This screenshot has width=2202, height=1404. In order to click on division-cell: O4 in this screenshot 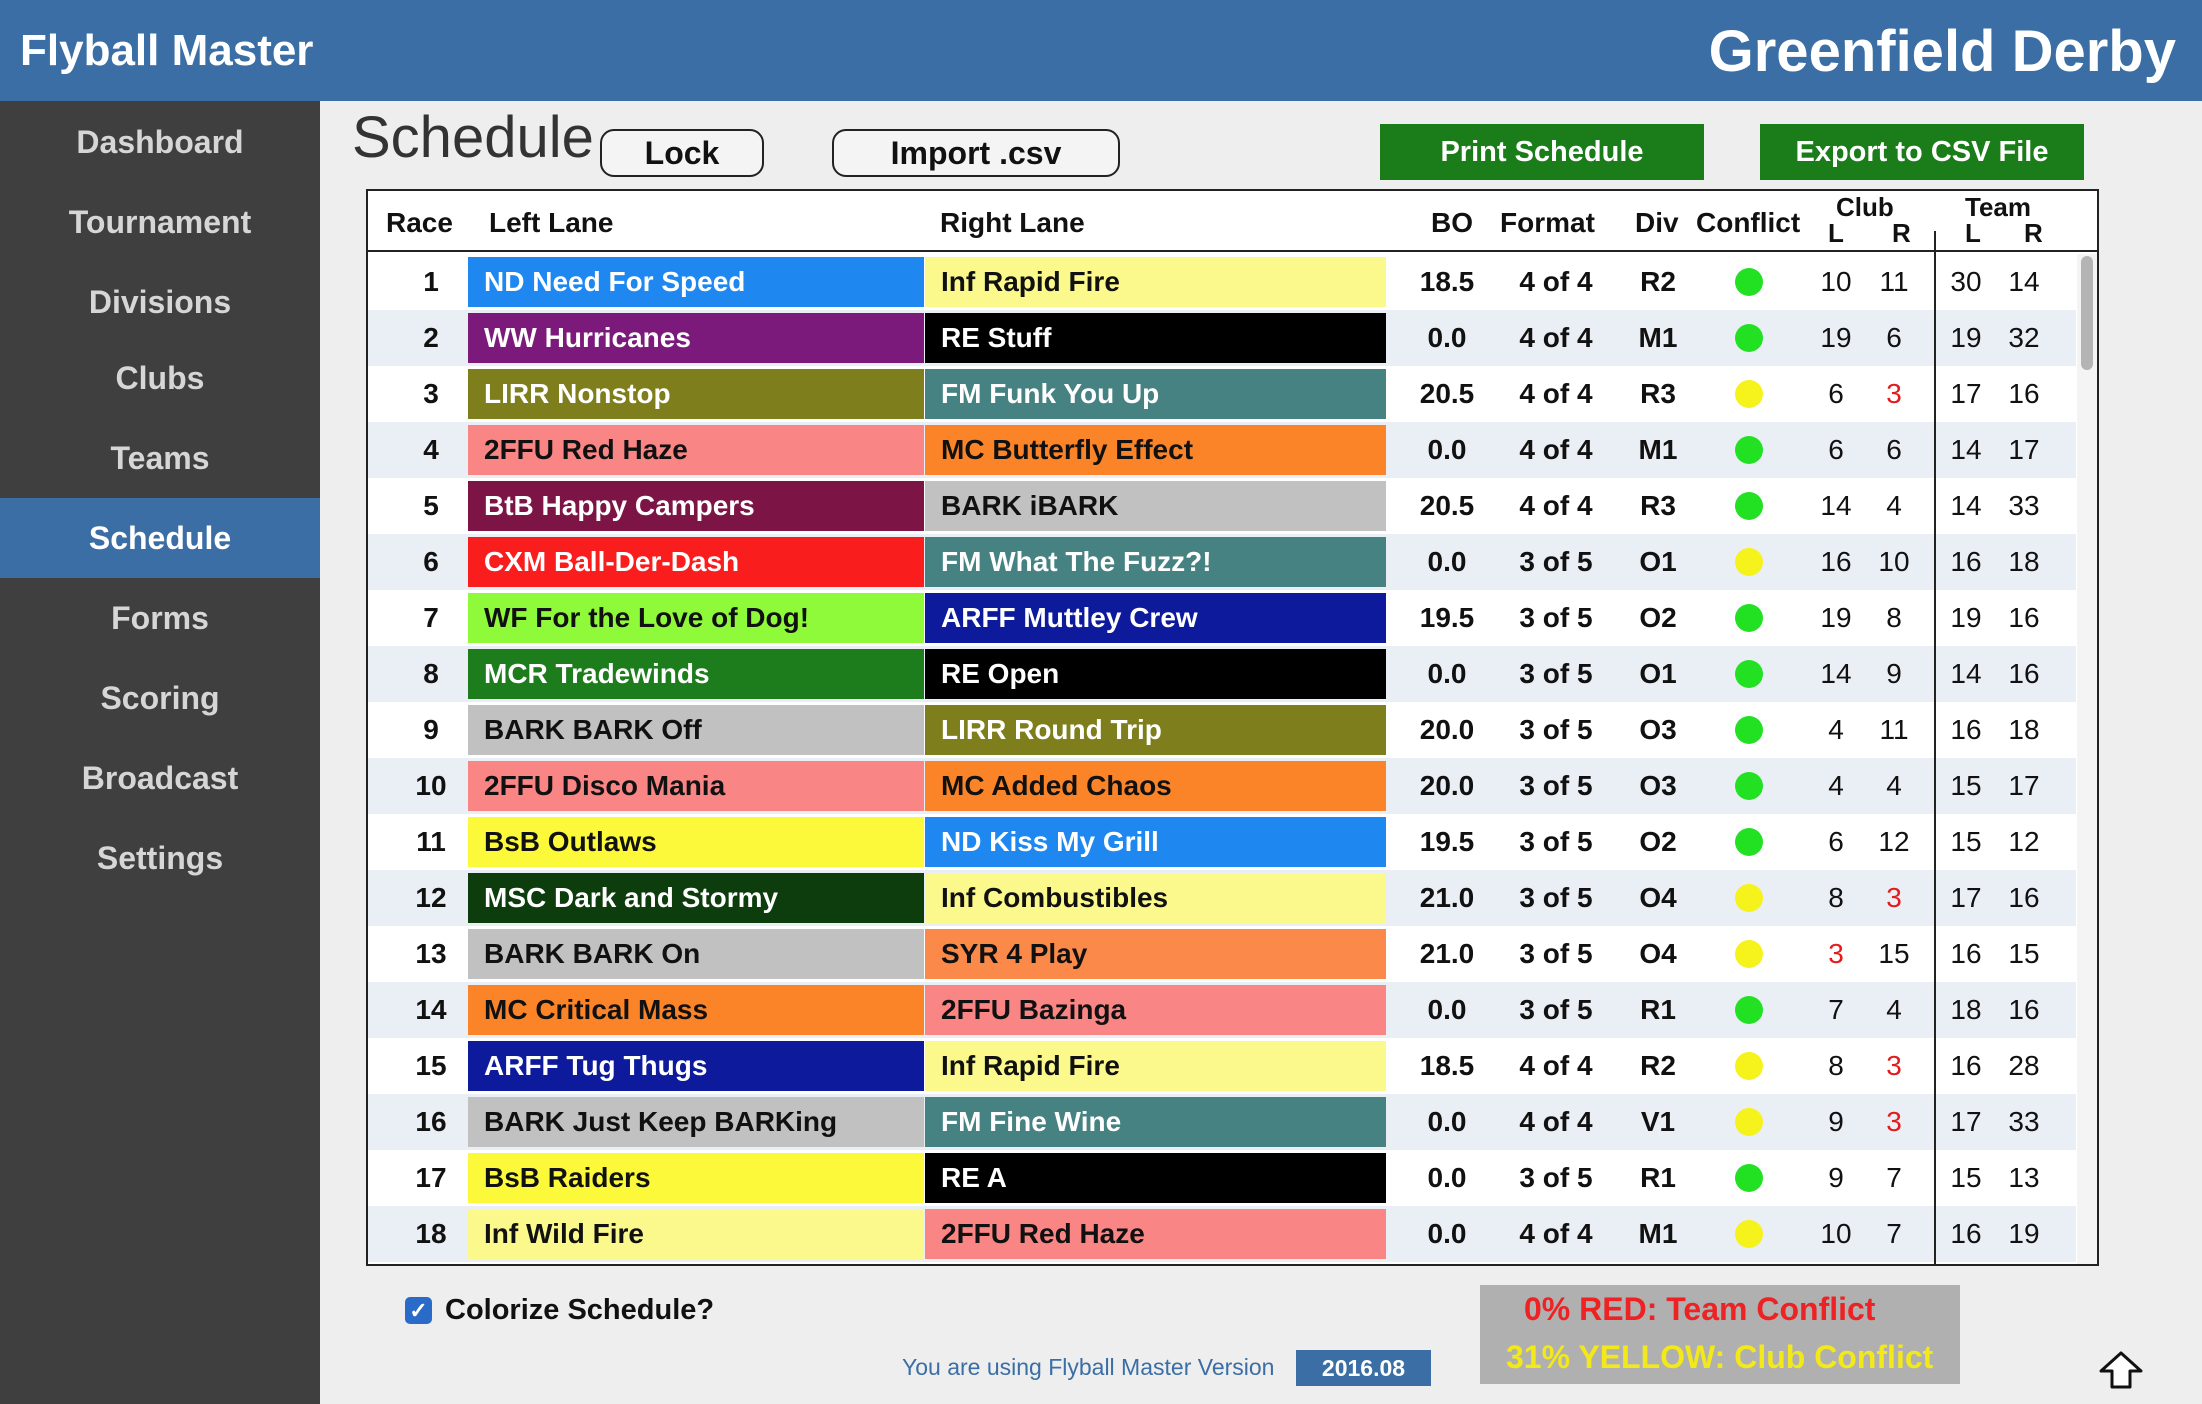, I will do `click(1658, 953)`.